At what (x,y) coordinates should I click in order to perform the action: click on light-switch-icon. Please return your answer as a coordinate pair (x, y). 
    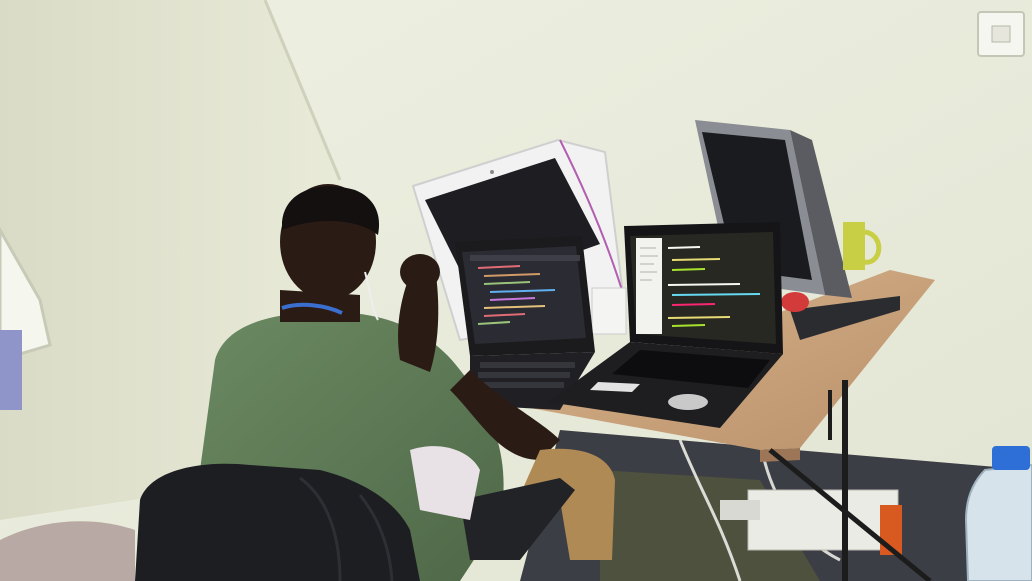
    Looking at the image, I should click on (1001, 34).